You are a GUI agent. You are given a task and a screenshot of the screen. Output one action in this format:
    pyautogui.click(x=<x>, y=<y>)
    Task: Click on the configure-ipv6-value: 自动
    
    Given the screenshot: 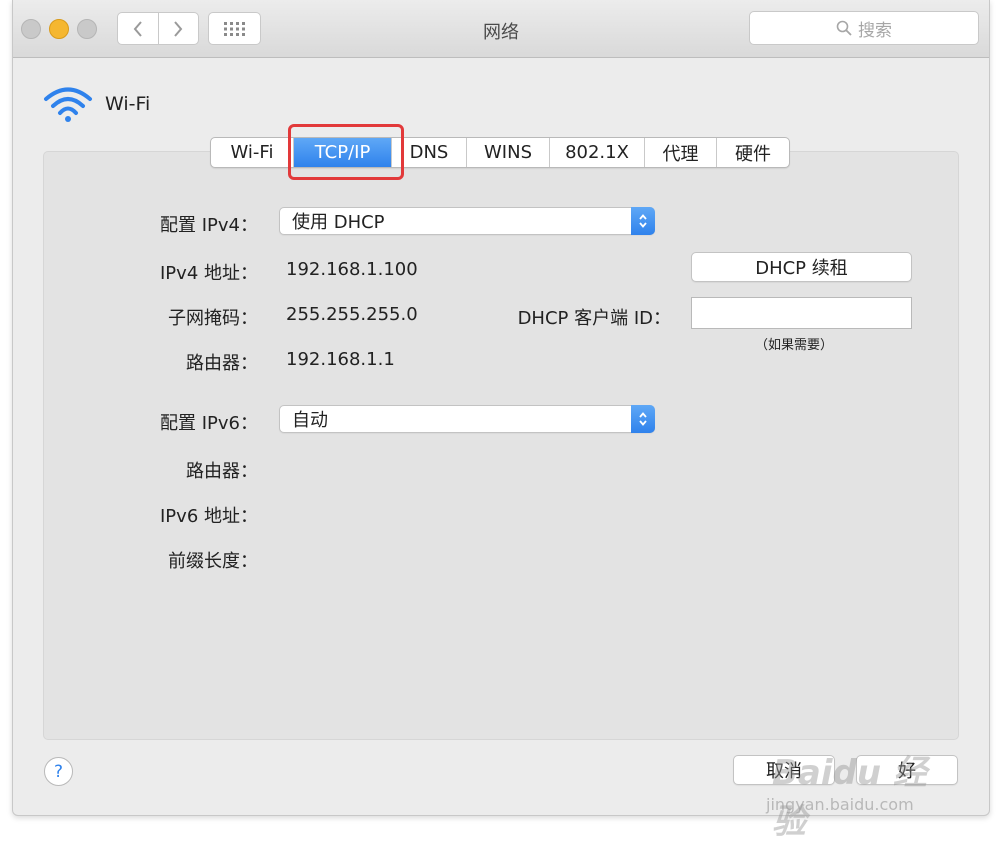 What is the action you would take?
    pyautogui.click(x=310, y=420)
    